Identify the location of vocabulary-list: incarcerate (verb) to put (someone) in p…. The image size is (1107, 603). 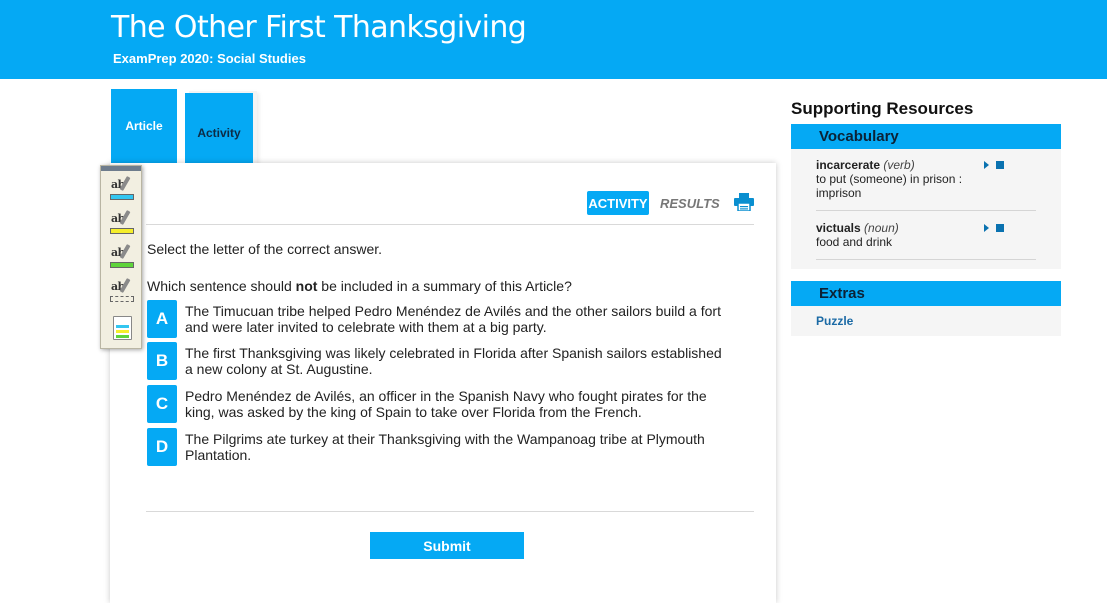
(926, 209).